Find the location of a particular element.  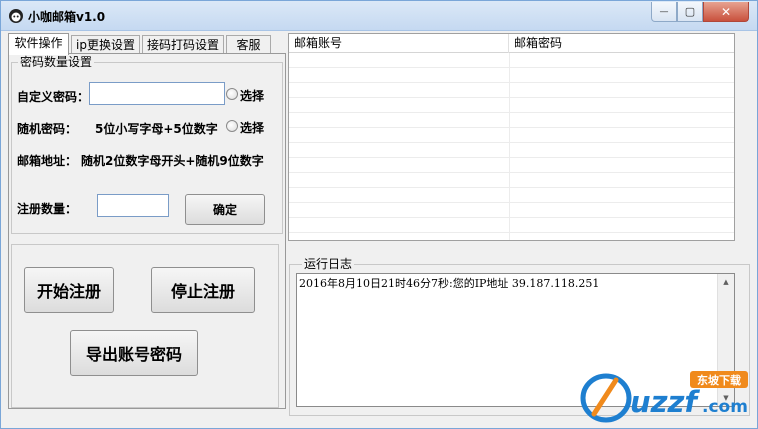

watermark-suffix: .com is located at coordinates (725, 407).